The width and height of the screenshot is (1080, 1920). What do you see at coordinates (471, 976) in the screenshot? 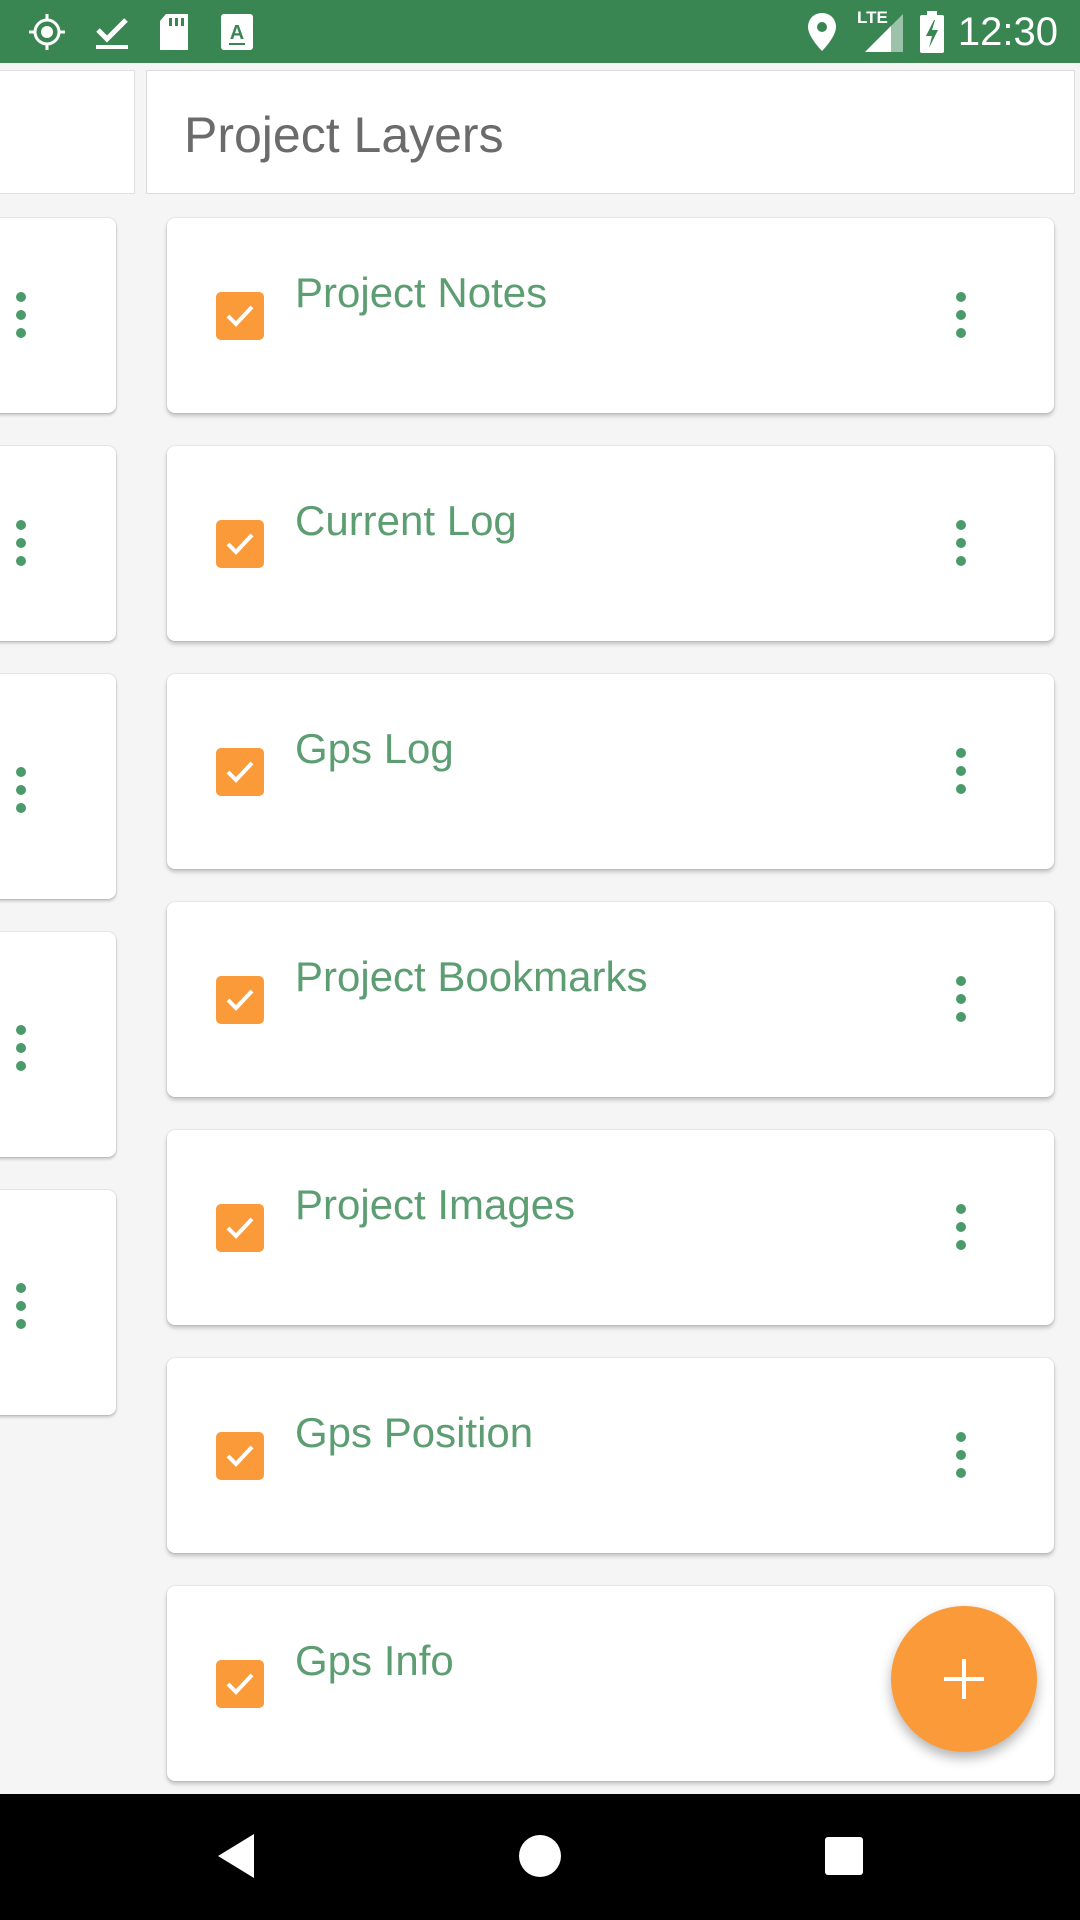
I see `layer-name: Project Bookmarks` at bounding box center [471, 976].